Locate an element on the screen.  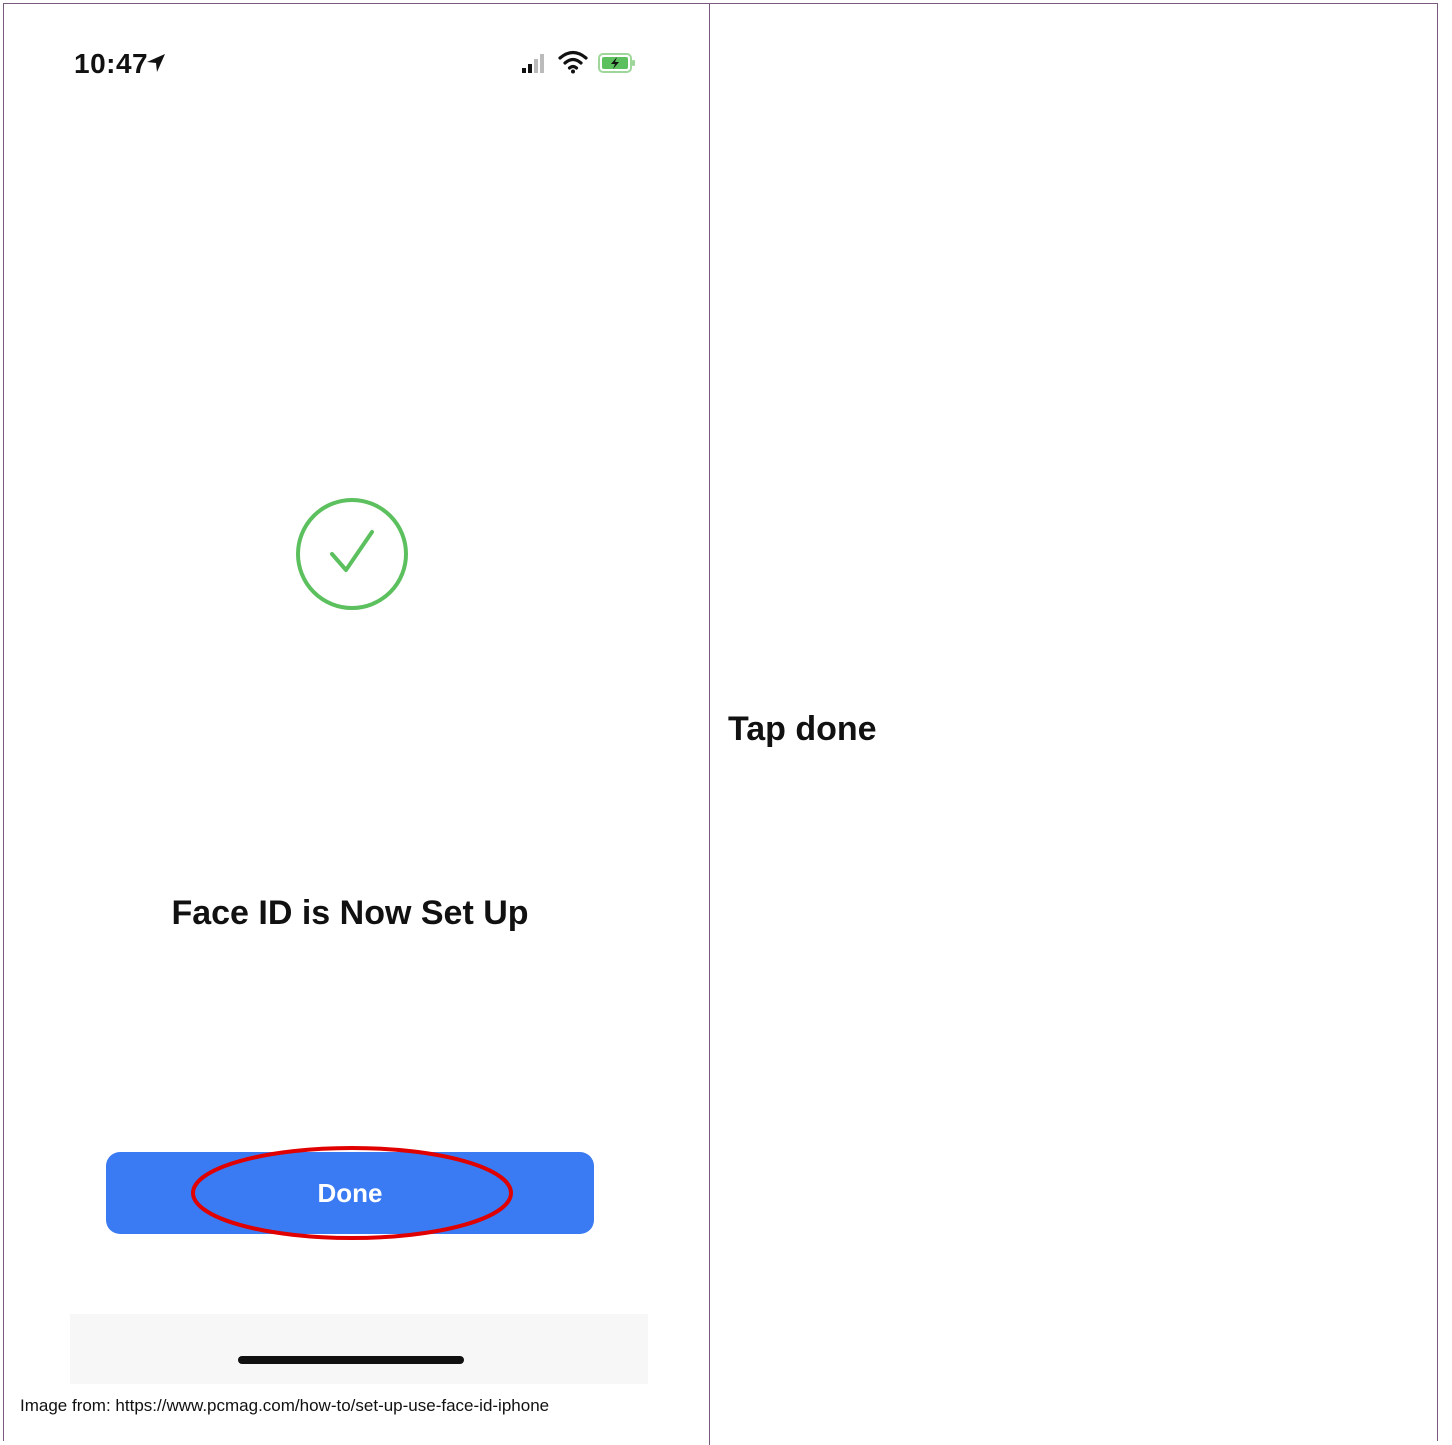
cellular-signal-icon is located at coordinates (533, 63).